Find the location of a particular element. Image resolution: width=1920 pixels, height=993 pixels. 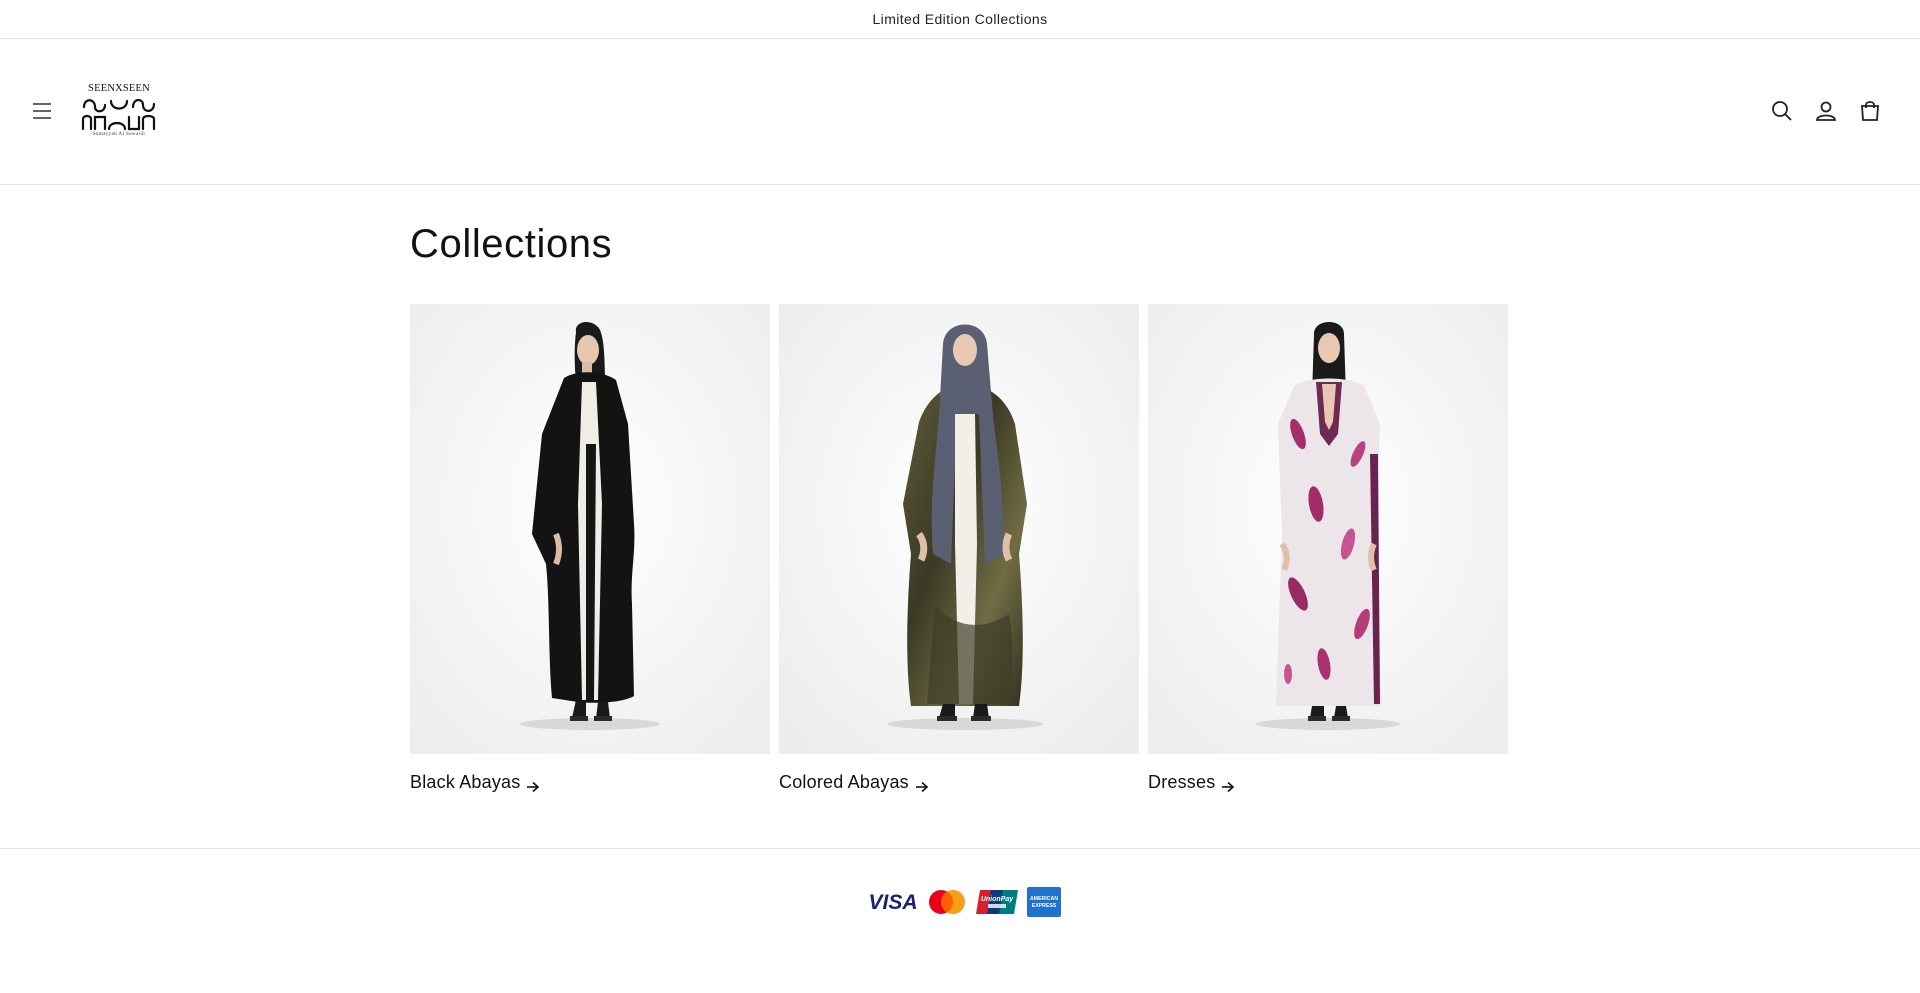

collection-link-black-abayas: Black Abayas is located at coordinates (475, 782).